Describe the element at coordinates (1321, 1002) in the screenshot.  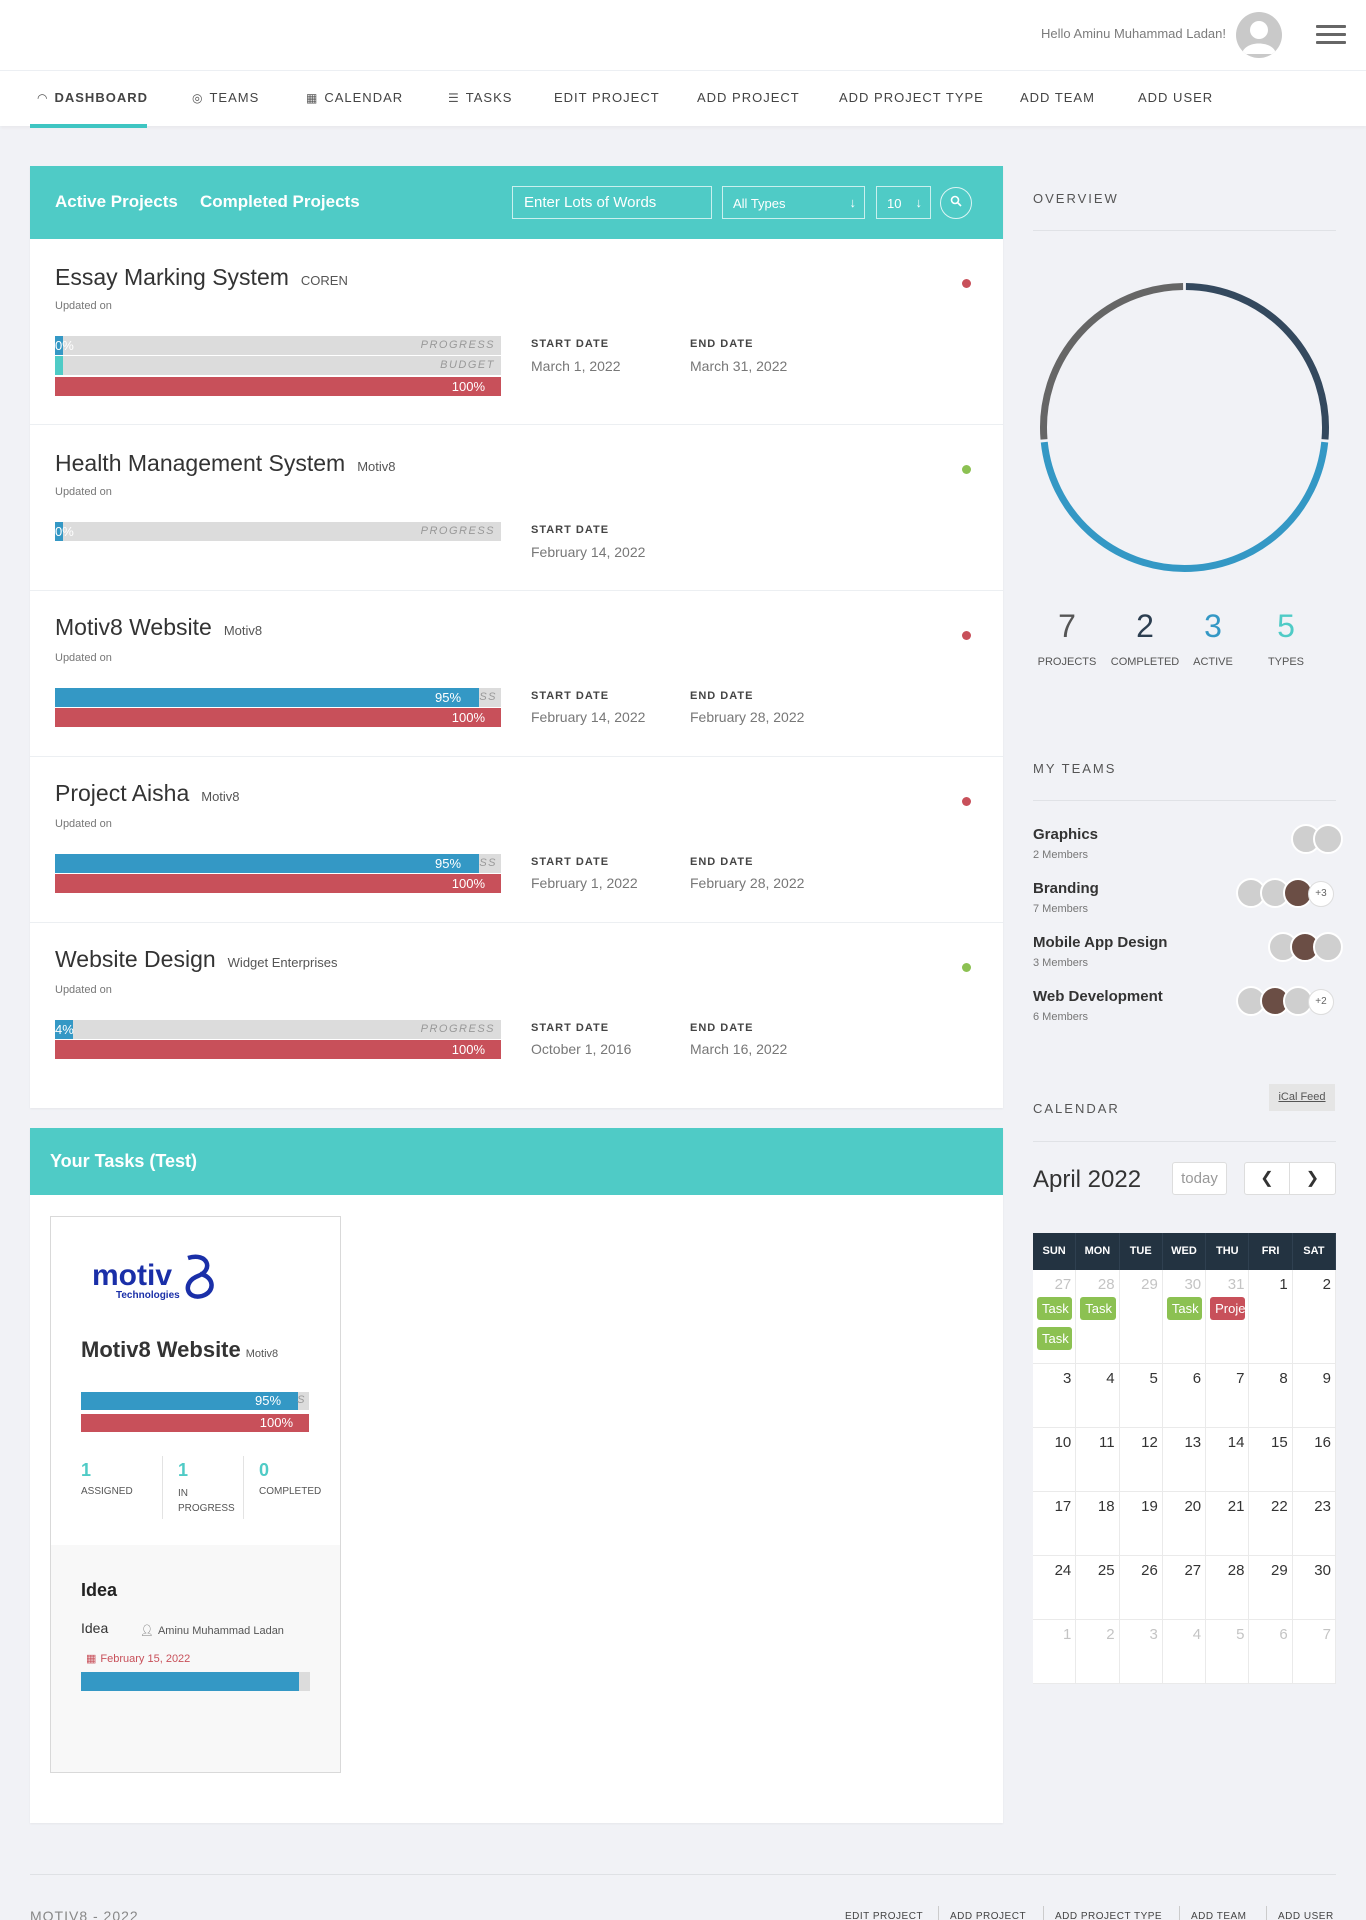
I see `more-members-badge: +2` at that location.